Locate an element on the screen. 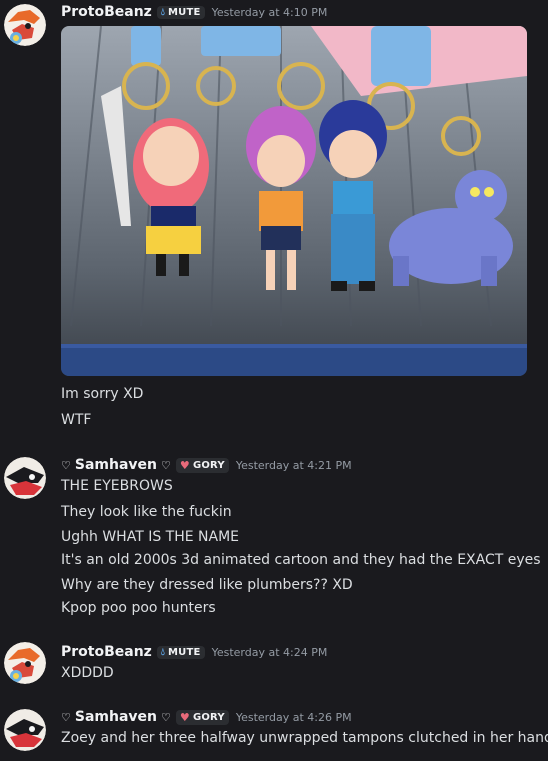  message-header: ProtoBeanz 💧︎ MUTE Yesterday at 4:10 PM is located at coordinates (194, 12).